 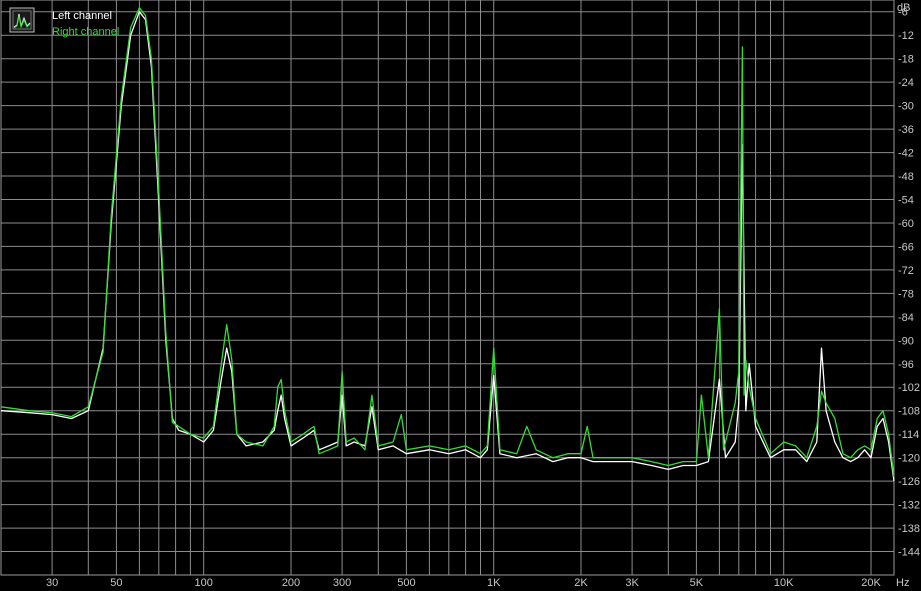 What do you see at coordinates (581, 583) in the screenshot?
I see `x-tick-label: 2K` at bounding box center [581, 583].